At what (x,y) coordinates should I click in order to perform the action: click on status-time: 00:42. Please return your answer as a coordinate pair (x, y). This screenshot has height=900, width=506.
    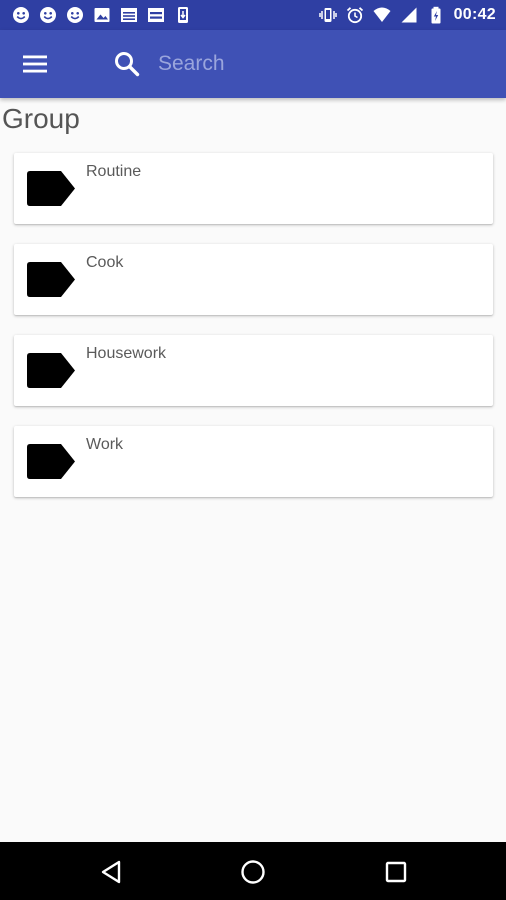
    Looking at the image, I should click on (474, 14).